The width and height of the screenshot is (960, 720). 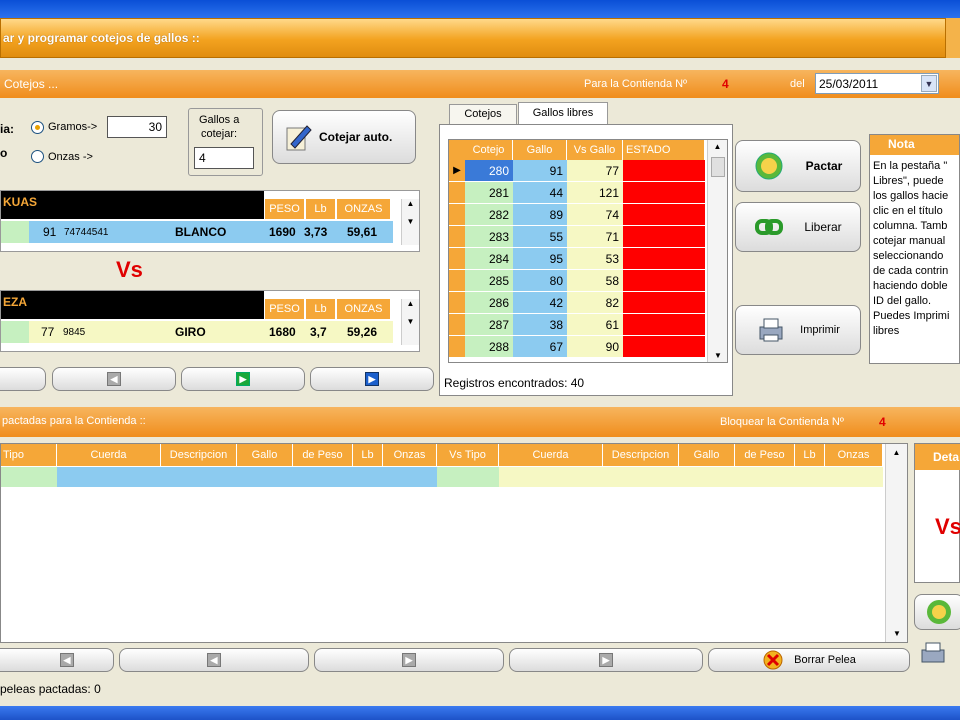 I want to click on nota-title: Nota, so click(x=901, y=144).